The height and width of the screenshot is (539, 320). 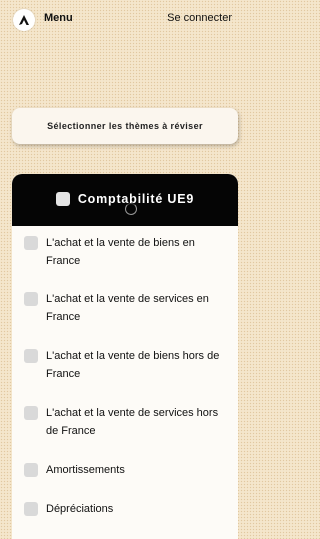 I want to click on theme-label: L'achat et la vente de biens en France, so click(x=120, y=252).